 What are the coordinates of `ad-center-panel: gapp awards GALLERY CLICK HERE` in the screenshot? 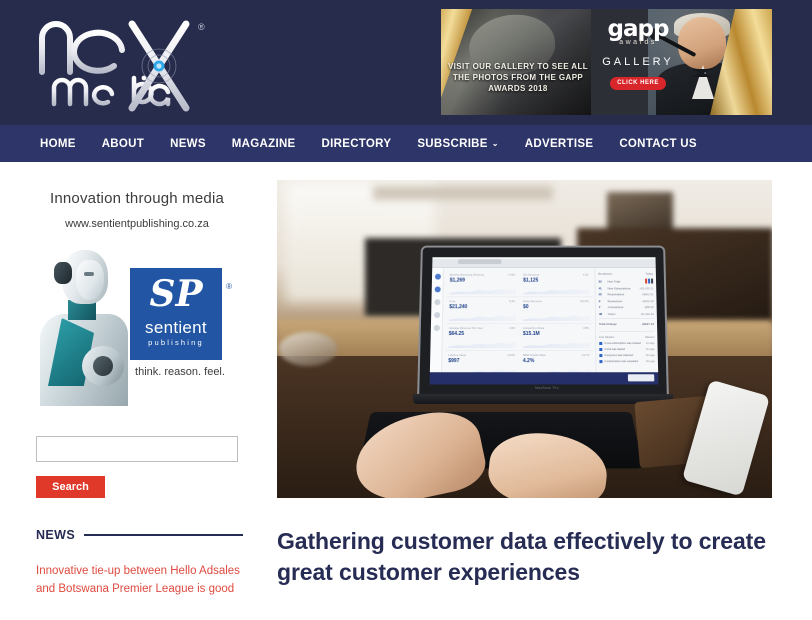 It's located at (638, 62).